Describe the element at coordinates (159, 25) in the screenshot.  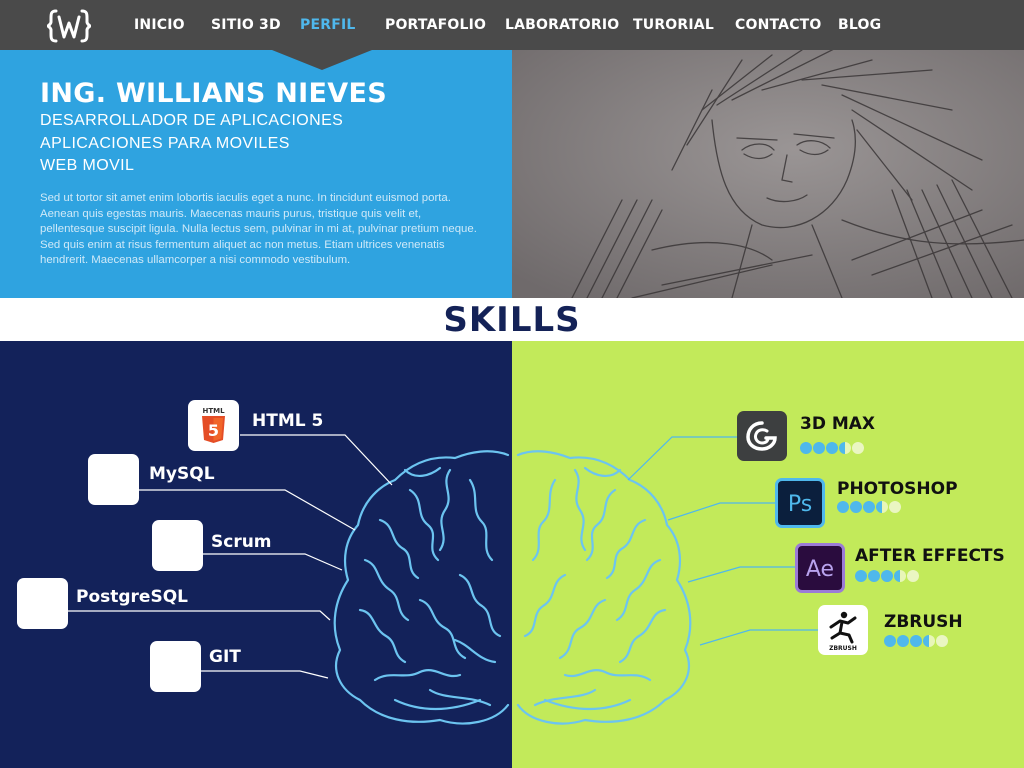
I see `nav-item-inicio: INICIO` at that location.